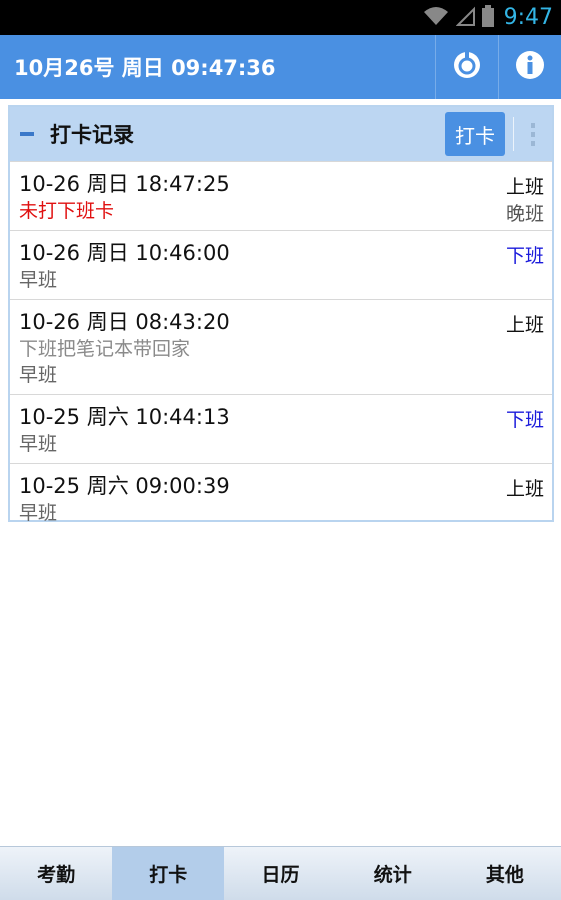  I want to click on panel-header: 打卡记录 打卡, so click(281, 134).